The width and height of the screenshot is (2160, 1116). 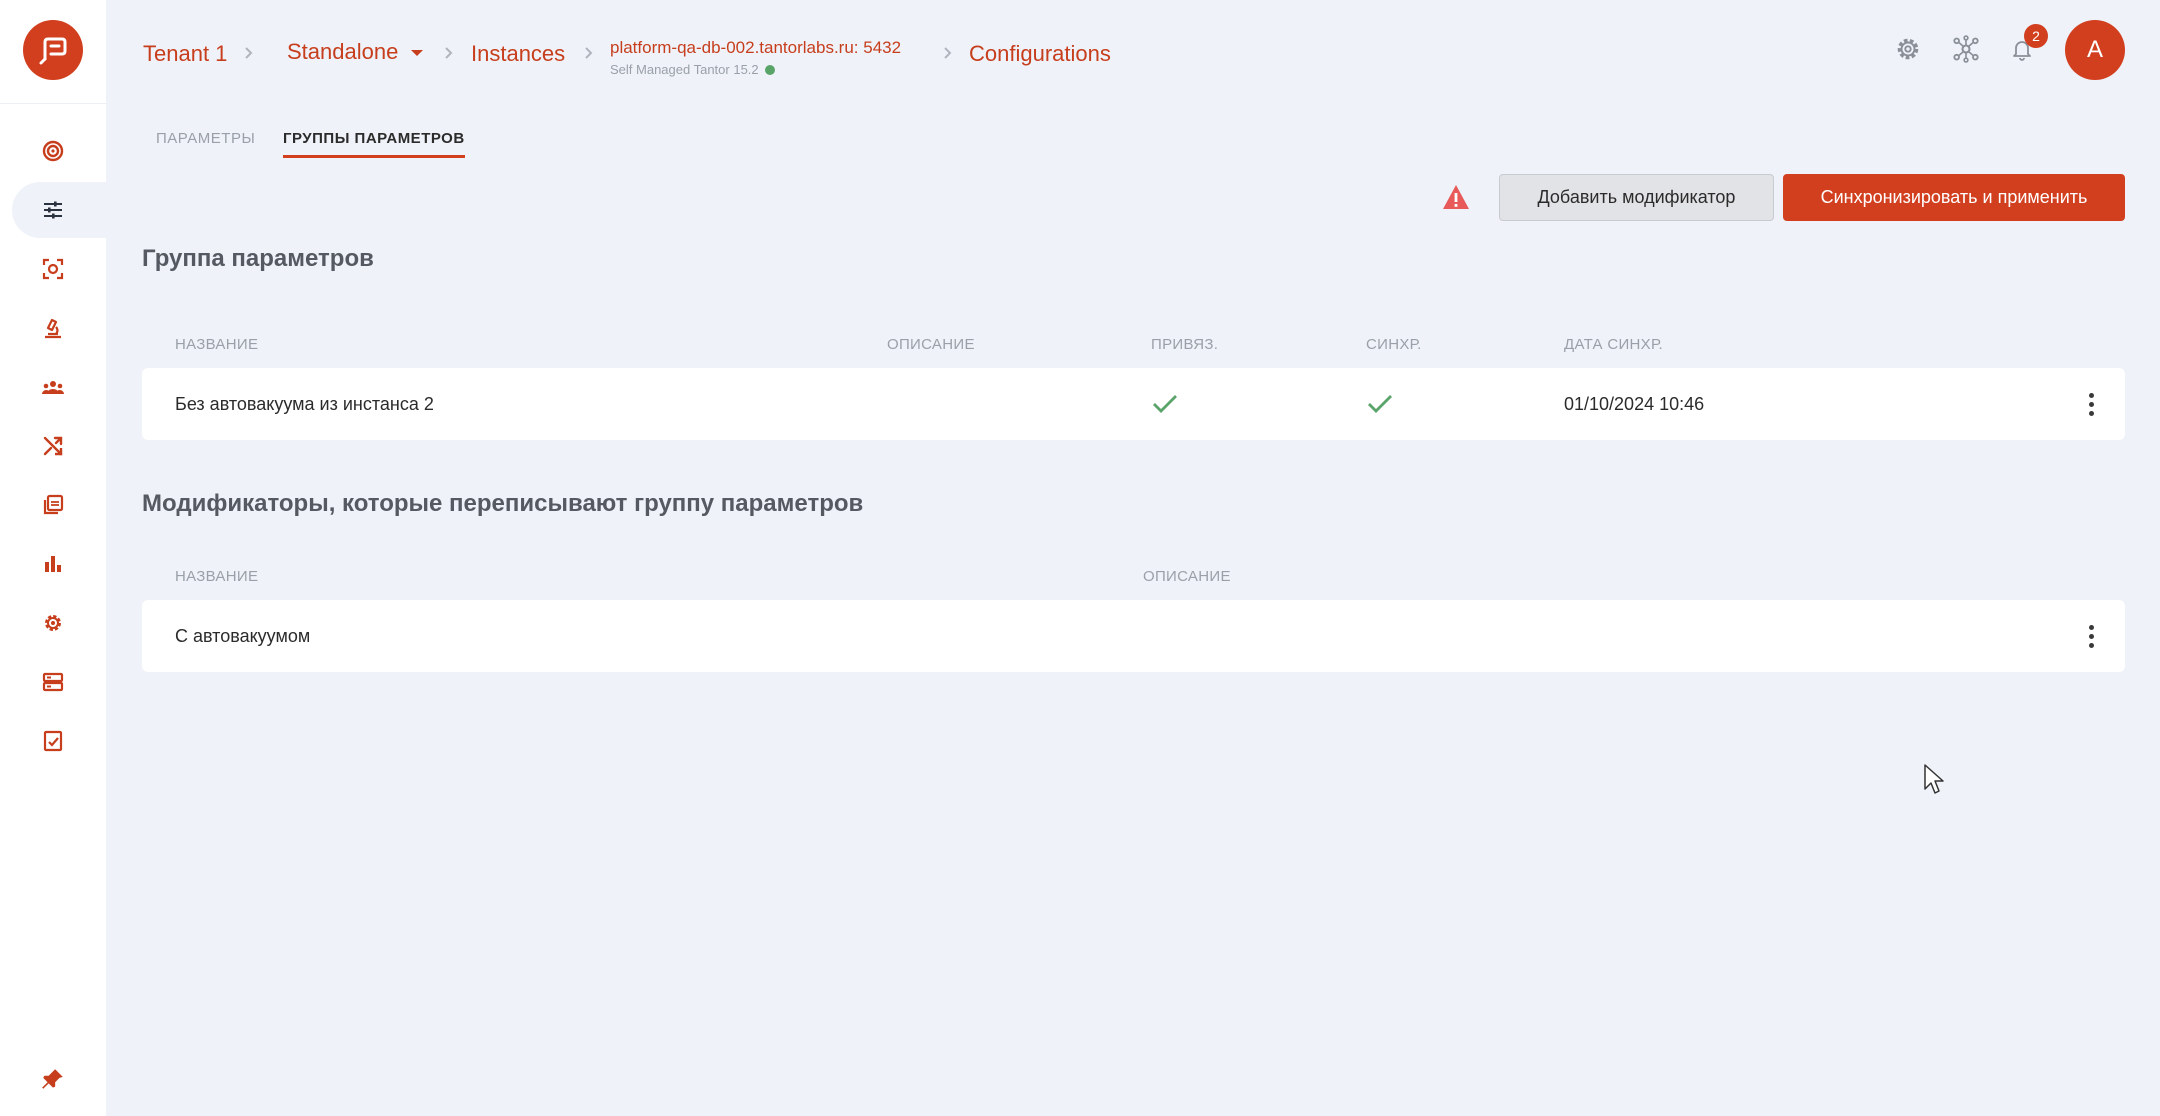 What do you see at coordinates (53, 682) in the screenshot?
I see `server-icon` at bounding box center [53, 682].